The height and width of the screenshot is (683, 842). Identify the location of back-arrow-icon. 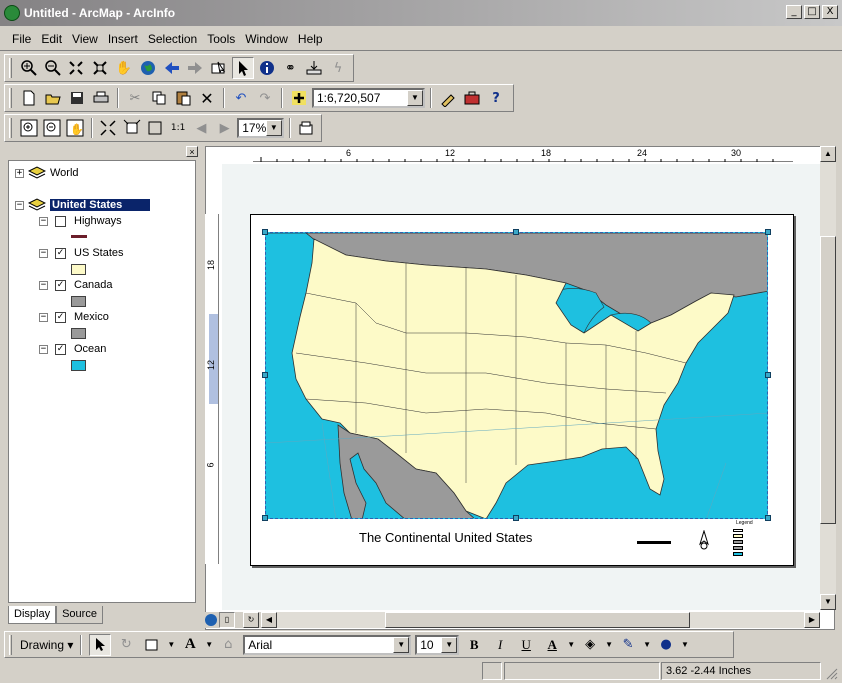
(172, 68).